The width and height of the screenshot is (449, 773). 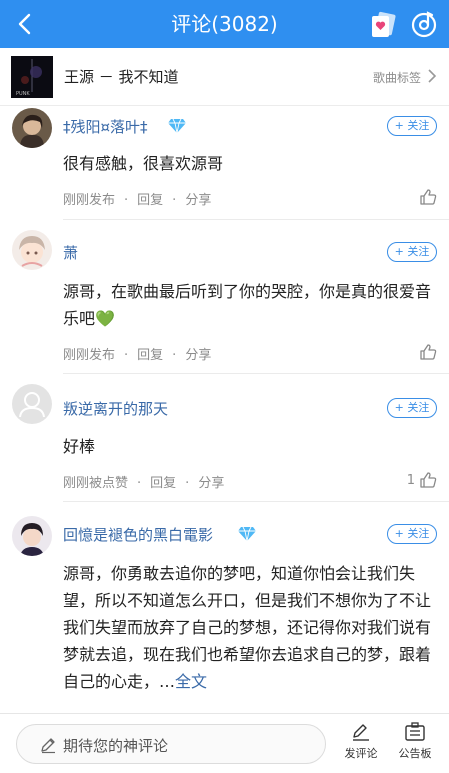 What do you see at coordinates (96, 483) in the screenshot?
I see `comment-time: 刚刚被点赞` at bounding box center [96, 483].